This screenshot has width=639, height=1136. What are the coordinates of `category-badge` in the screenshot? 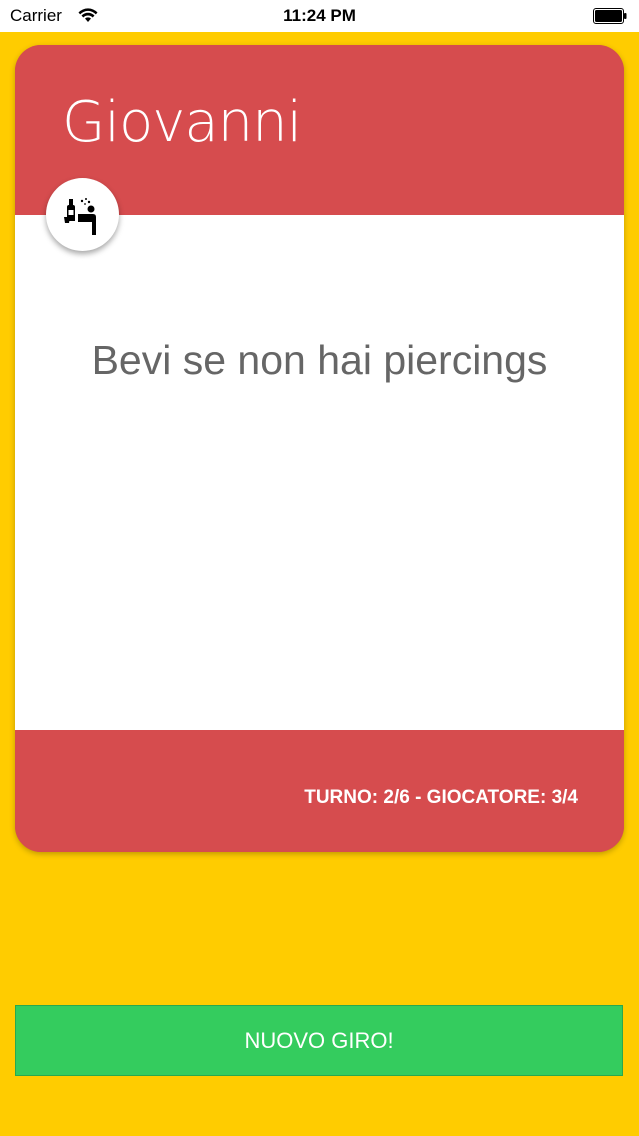 It's located at (82, 214).